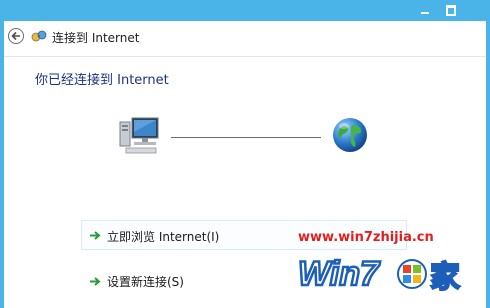 This screenshot has width=490, height=308. Describe the element at coordinates (163, 237) in the screenshot. I see `browse-internet-label: 立即浏览 Internet(I)` at that location.